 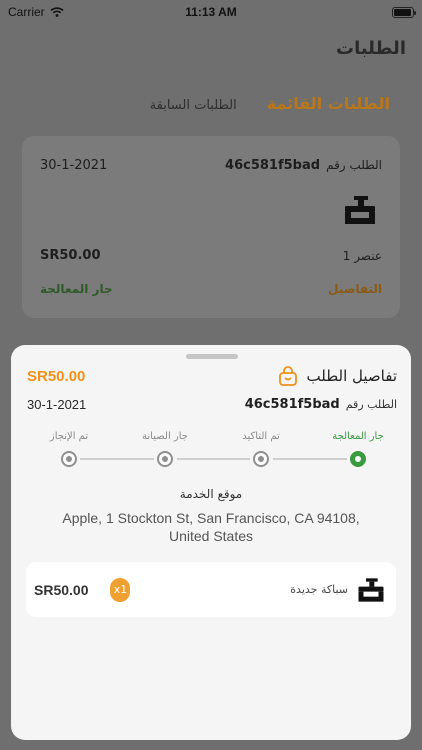 What do you see at coordinates (212, 376) in the screenshot?
I see `sheet-header: SR50.00 تفاصيل الطلب` at bounding box center [212, 376].